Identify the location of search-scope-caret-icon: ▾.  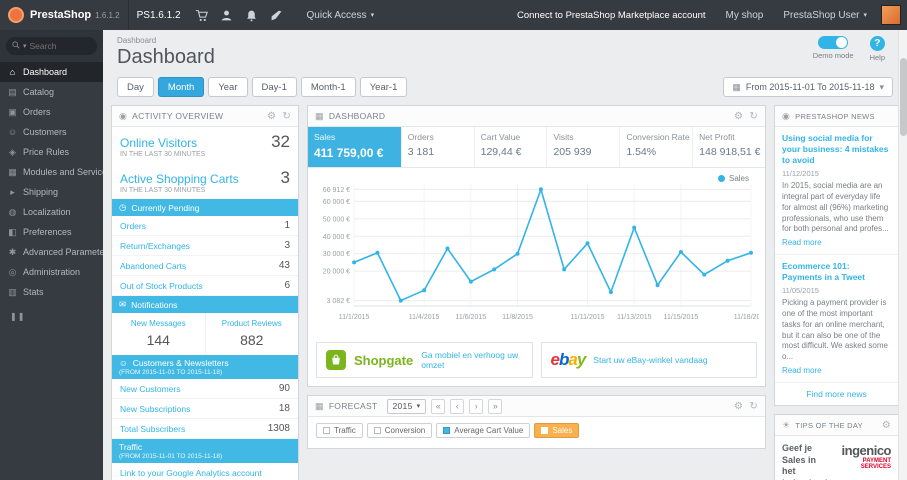
(25, 46).